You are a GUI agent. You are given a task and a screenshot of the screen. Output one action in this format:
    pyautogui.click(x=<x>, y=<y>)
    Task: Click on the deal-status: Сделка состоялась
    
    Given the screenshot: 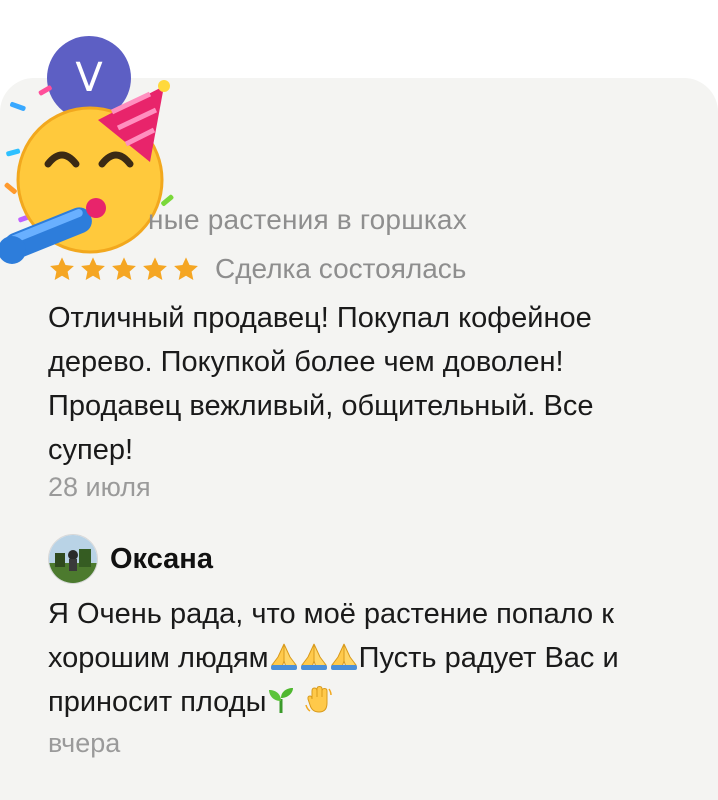 What is the action you would take?
    pyautogui.click(x=341, y=268)
    